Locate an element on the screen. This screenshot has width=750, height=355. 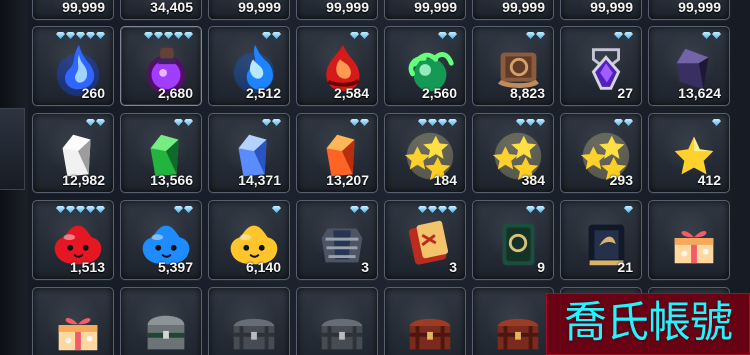
inventory-slot: 13,624 is located at coordinates (689, 66).